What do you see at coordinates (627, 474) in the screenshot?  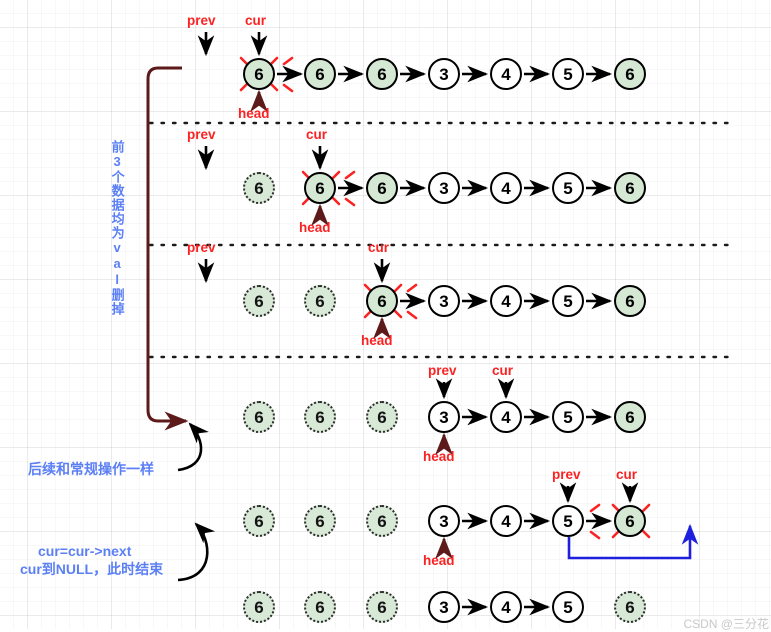 I see `row-5-cur-label: cur` at bounding box center [627, 474].